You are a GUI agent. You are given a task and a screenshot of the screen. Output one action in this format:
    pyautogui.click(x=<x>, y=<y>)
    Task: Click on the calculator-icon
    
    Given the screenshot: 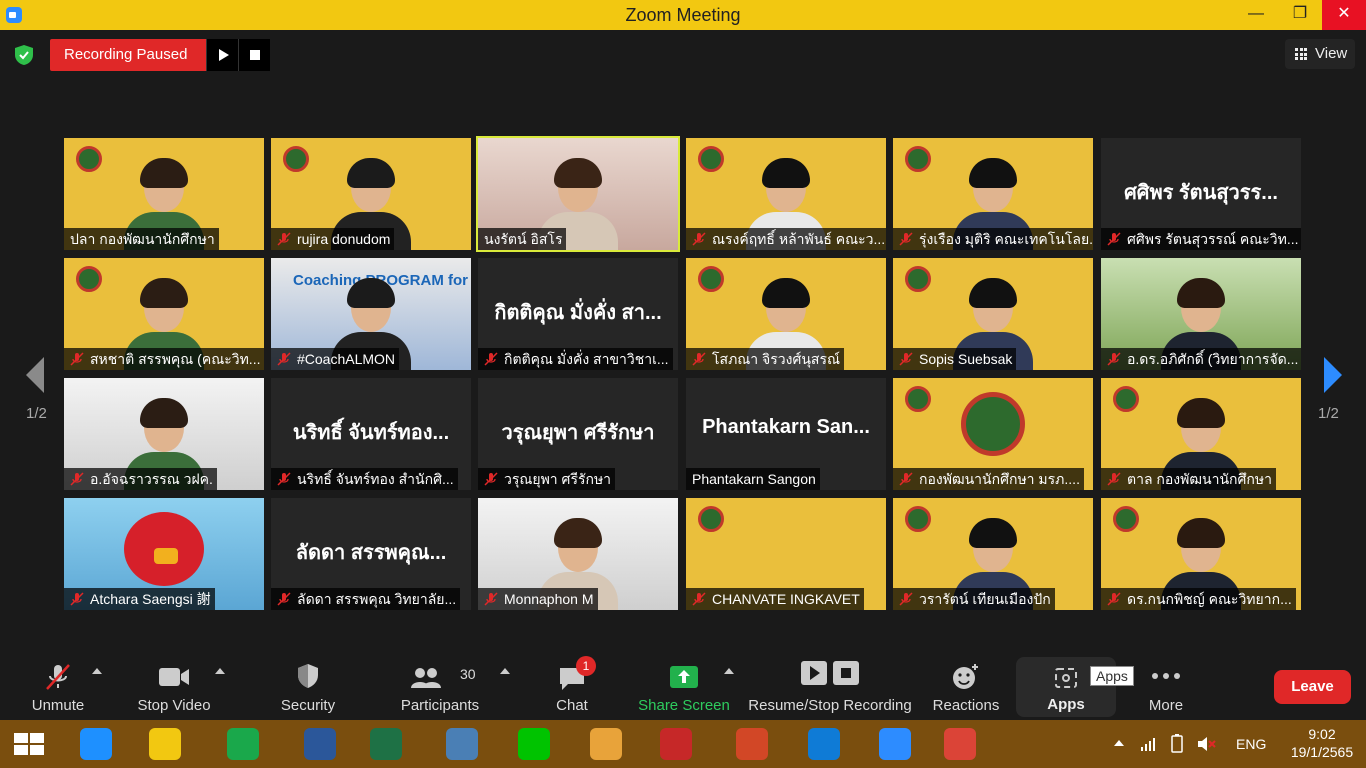 What is the action you would take?
    pyautogui.click(x=462, y=744)
    